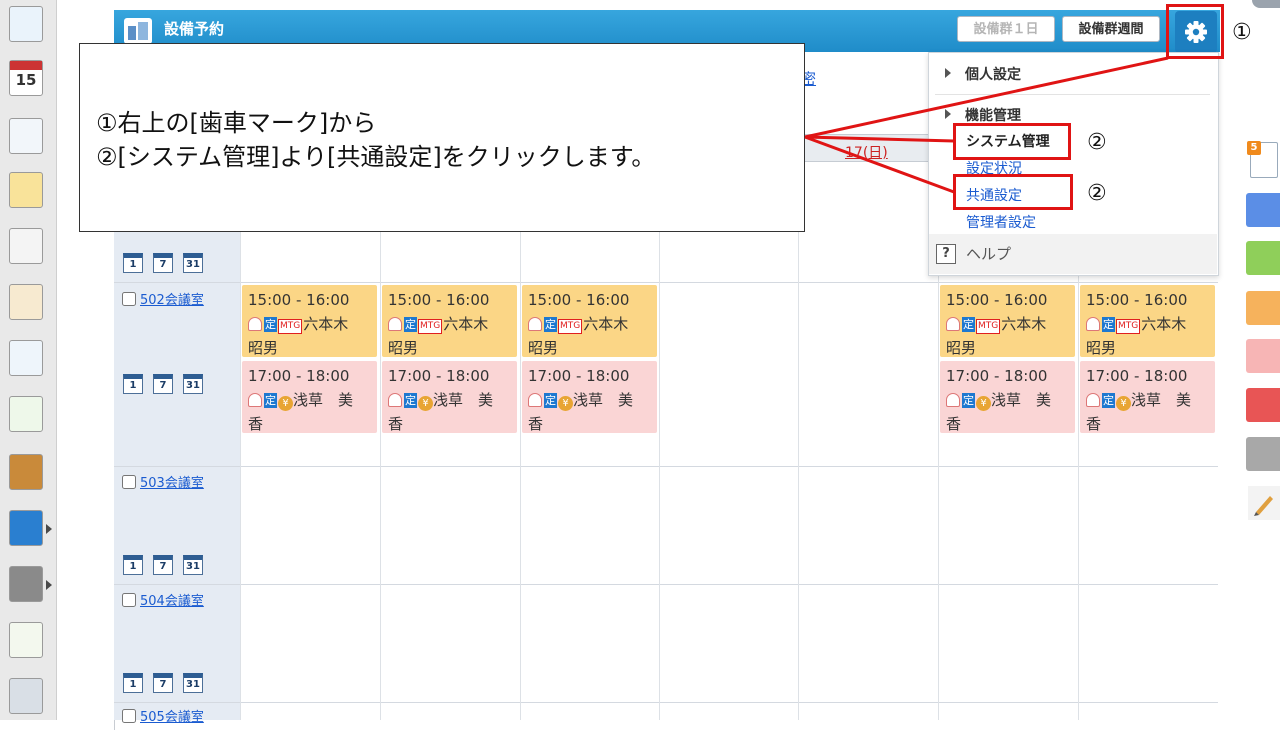 Image resolution: width=1280 pixels, height=730 pixels. I want to click on common-settings-highlight-box, so click(1013, 192).